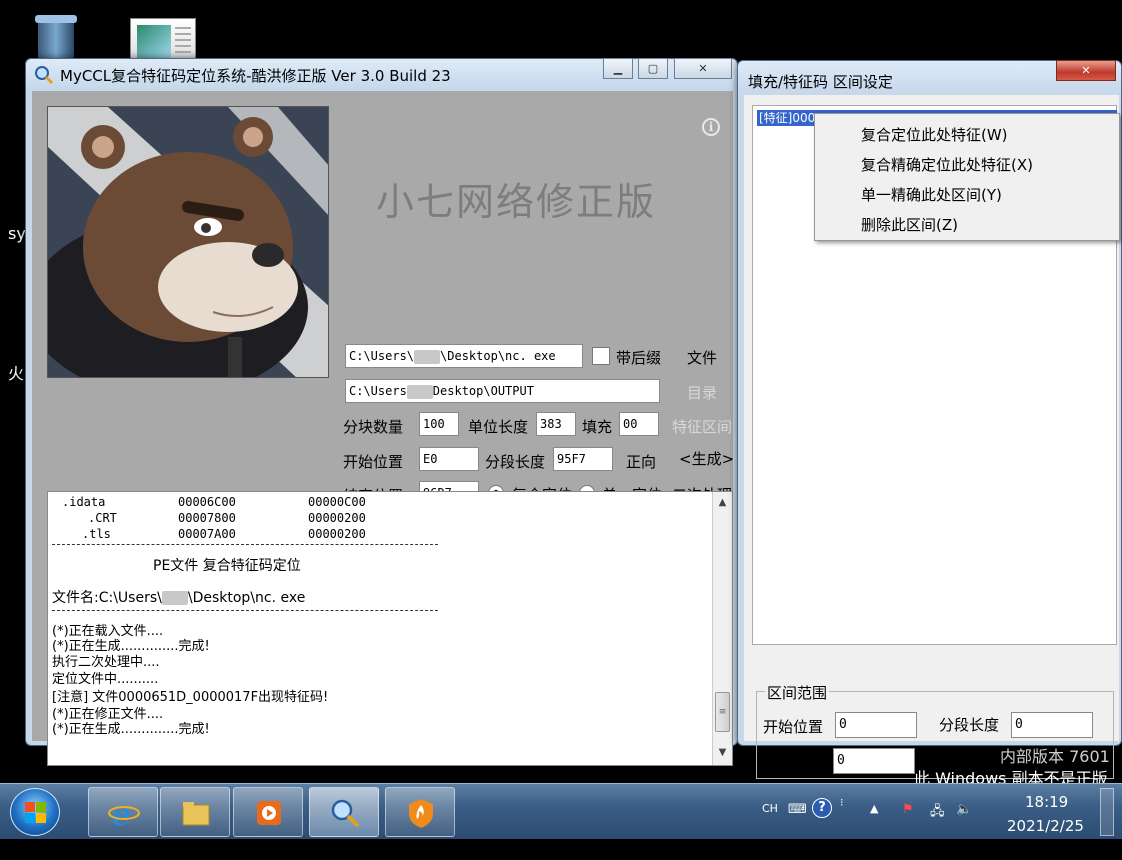  What do you see at coordinates (556, 424) in the screenshot?
I see `unit-length-input: 383` at bounding box center [556, 424].